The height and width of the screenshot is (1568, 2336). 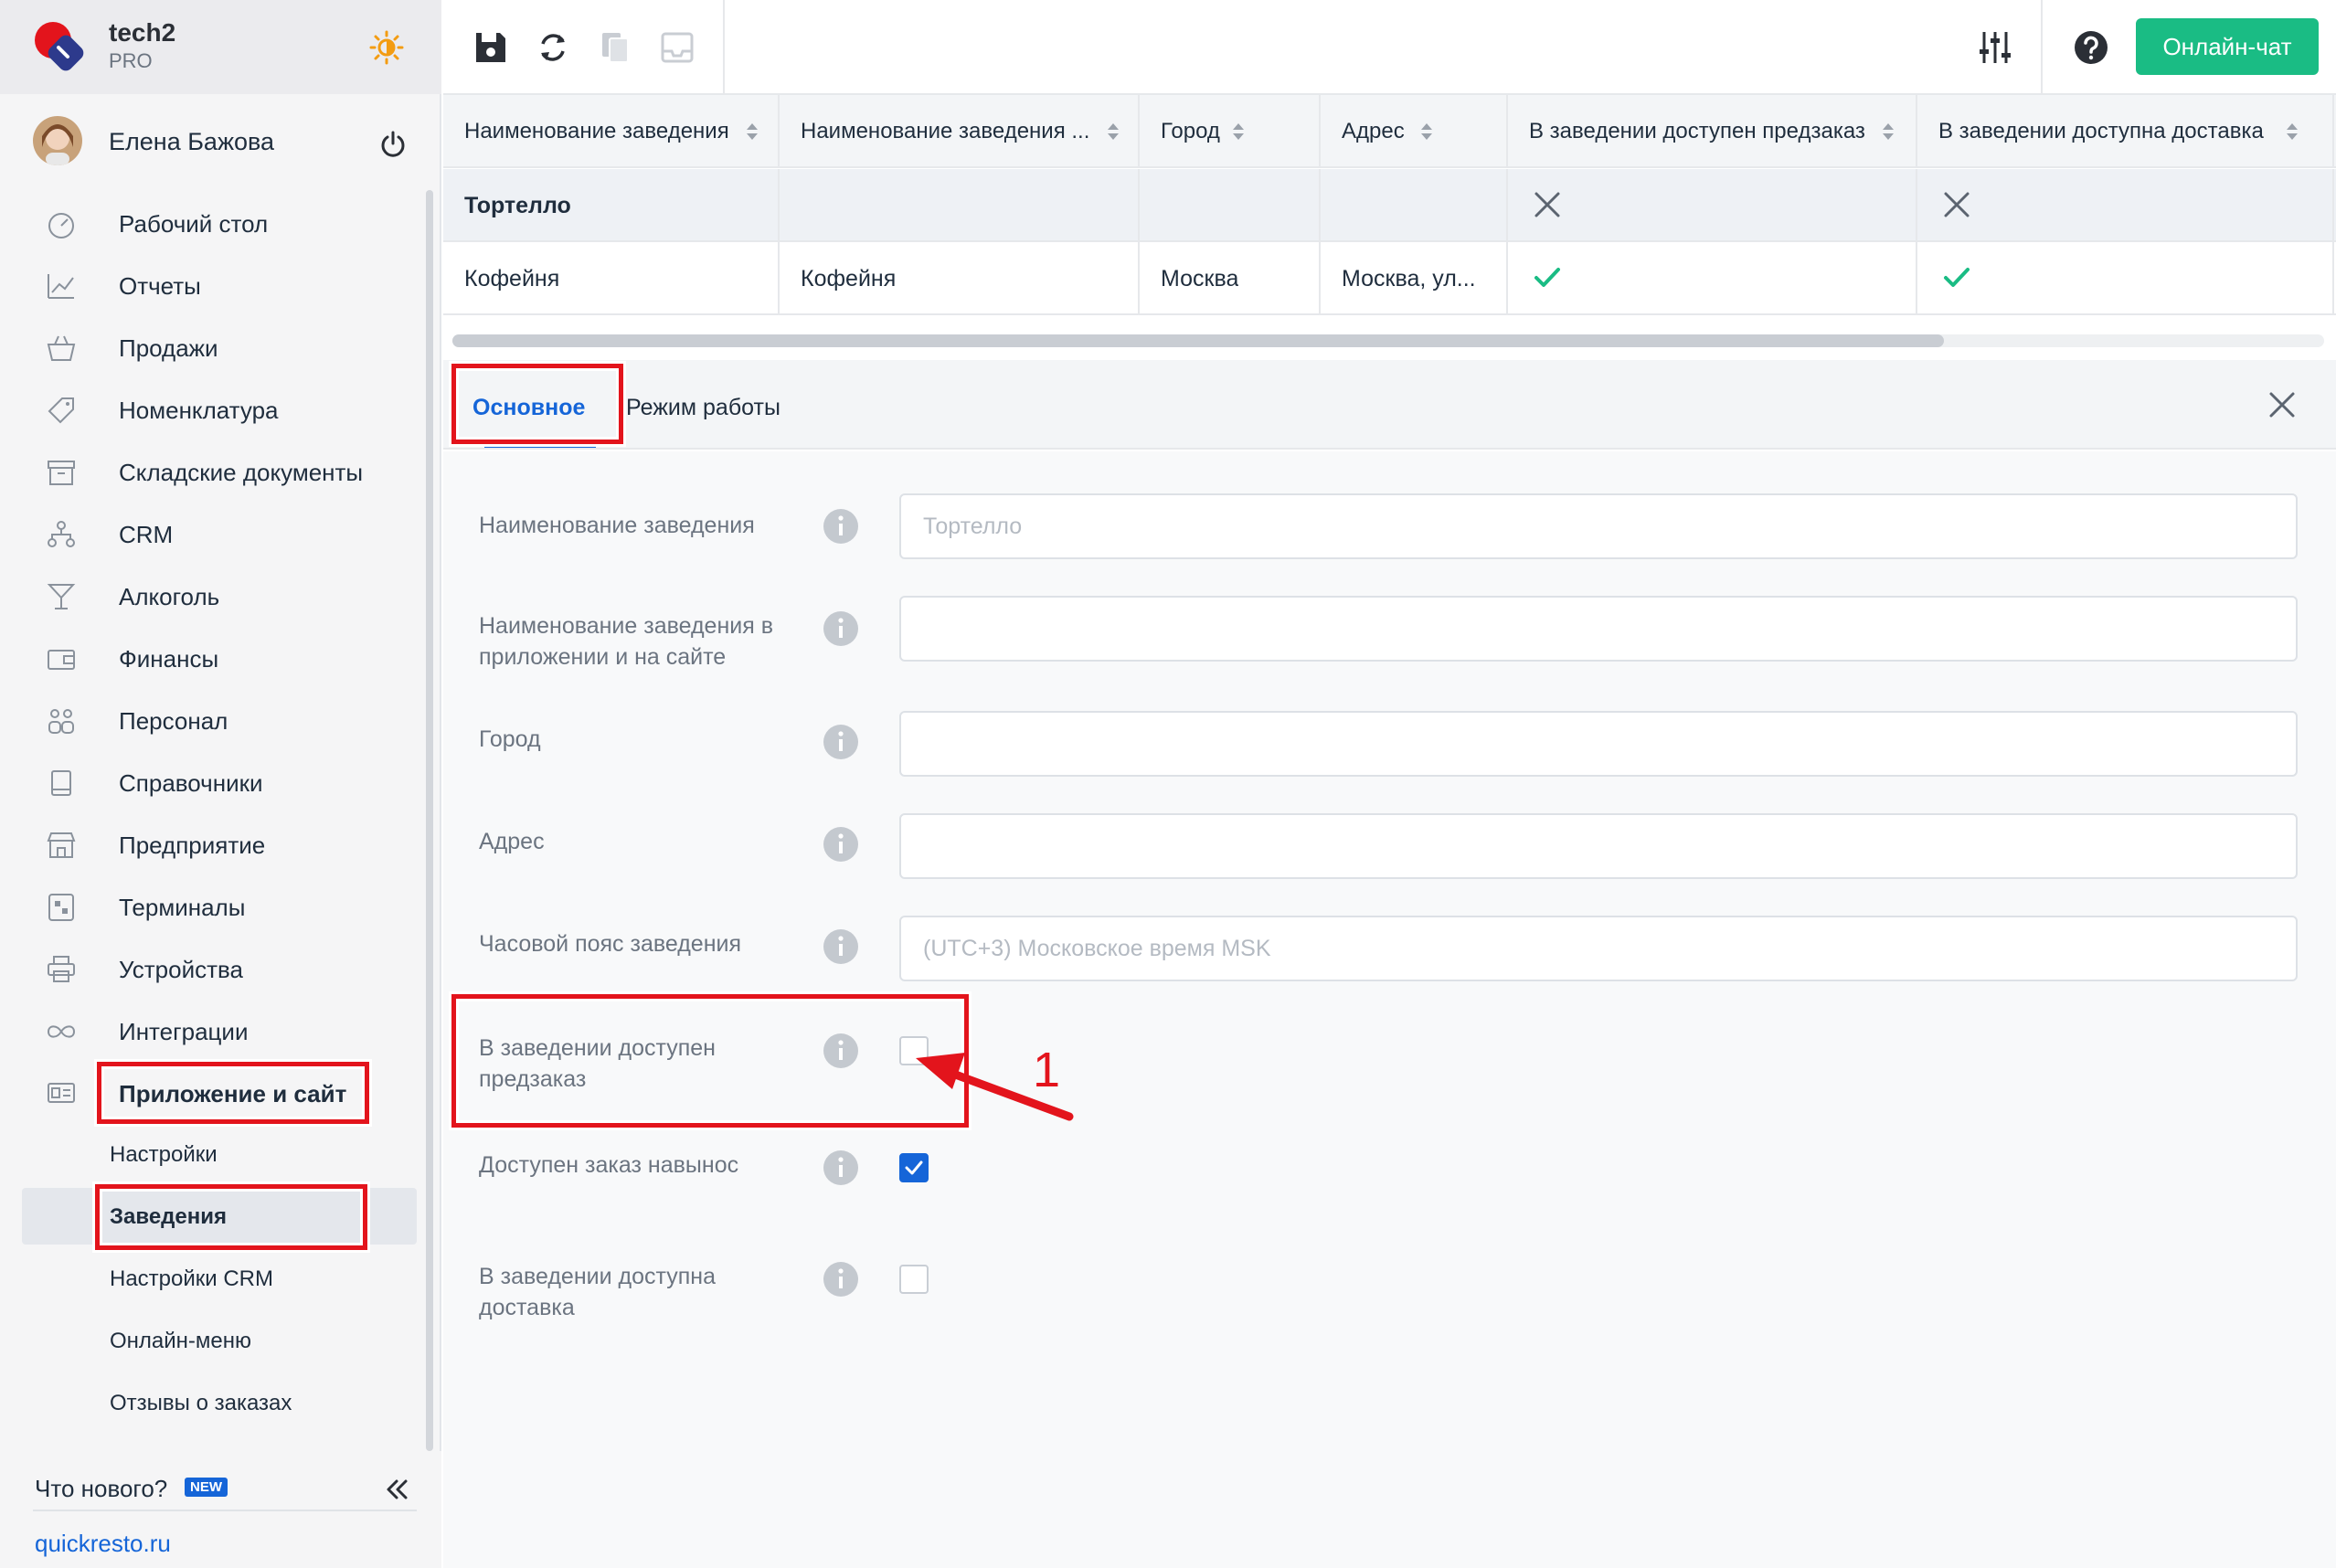 What do you see at coordinates (1198, 341) in the screenshot?
I see `scrollbar-thumb` at bounding box center [1198, 341].